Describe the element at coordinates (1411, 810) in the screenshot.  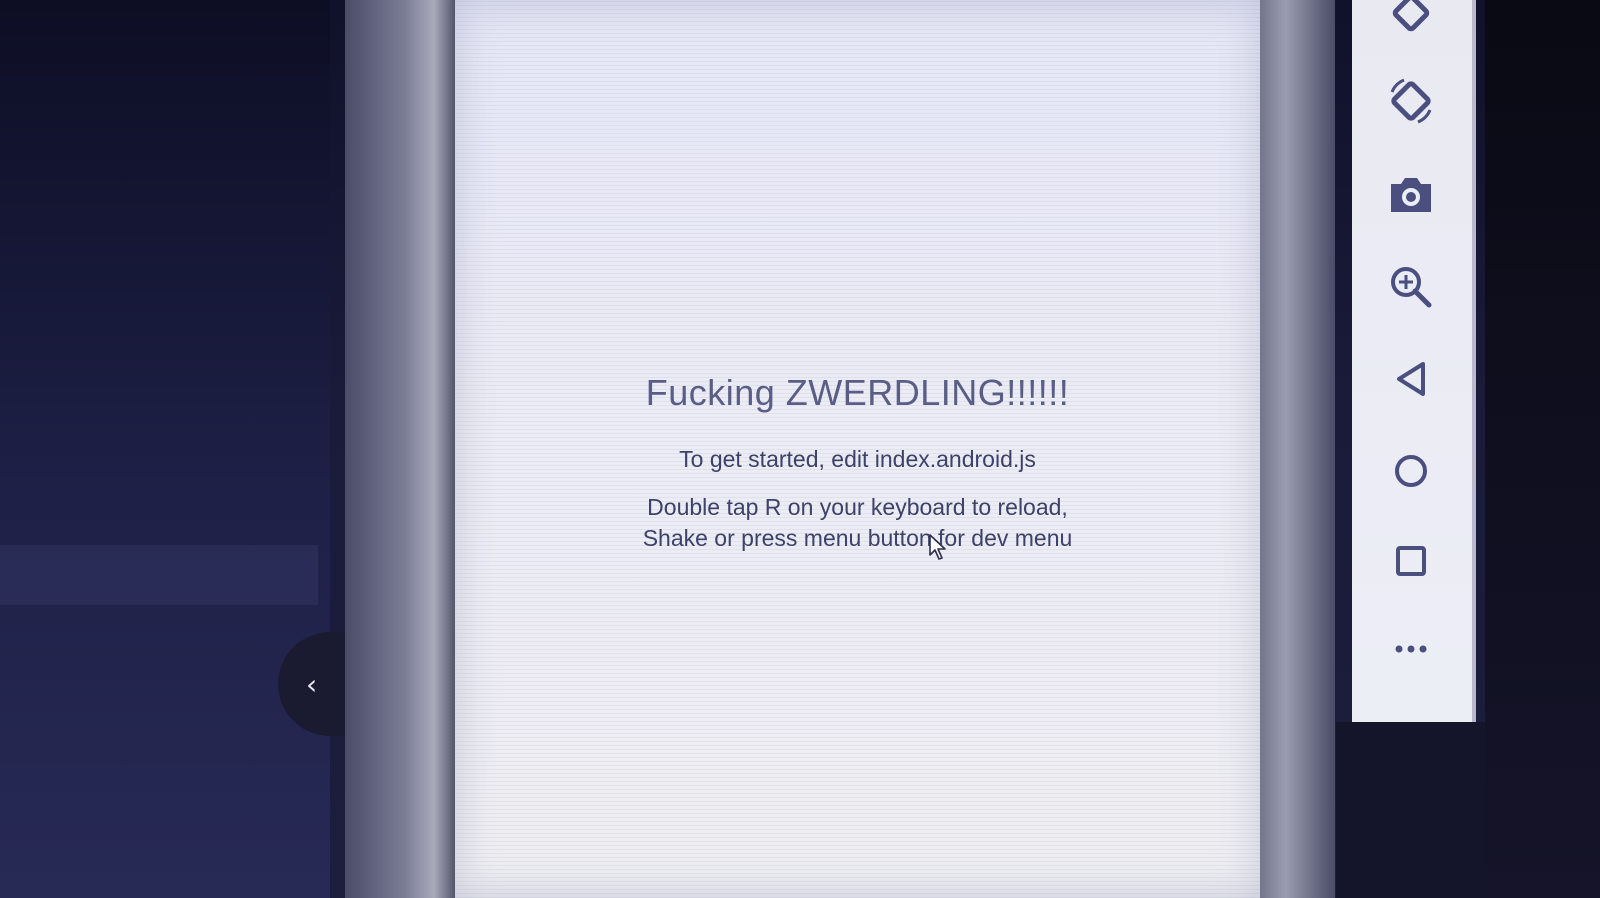
I see `desktop-background` at that location.